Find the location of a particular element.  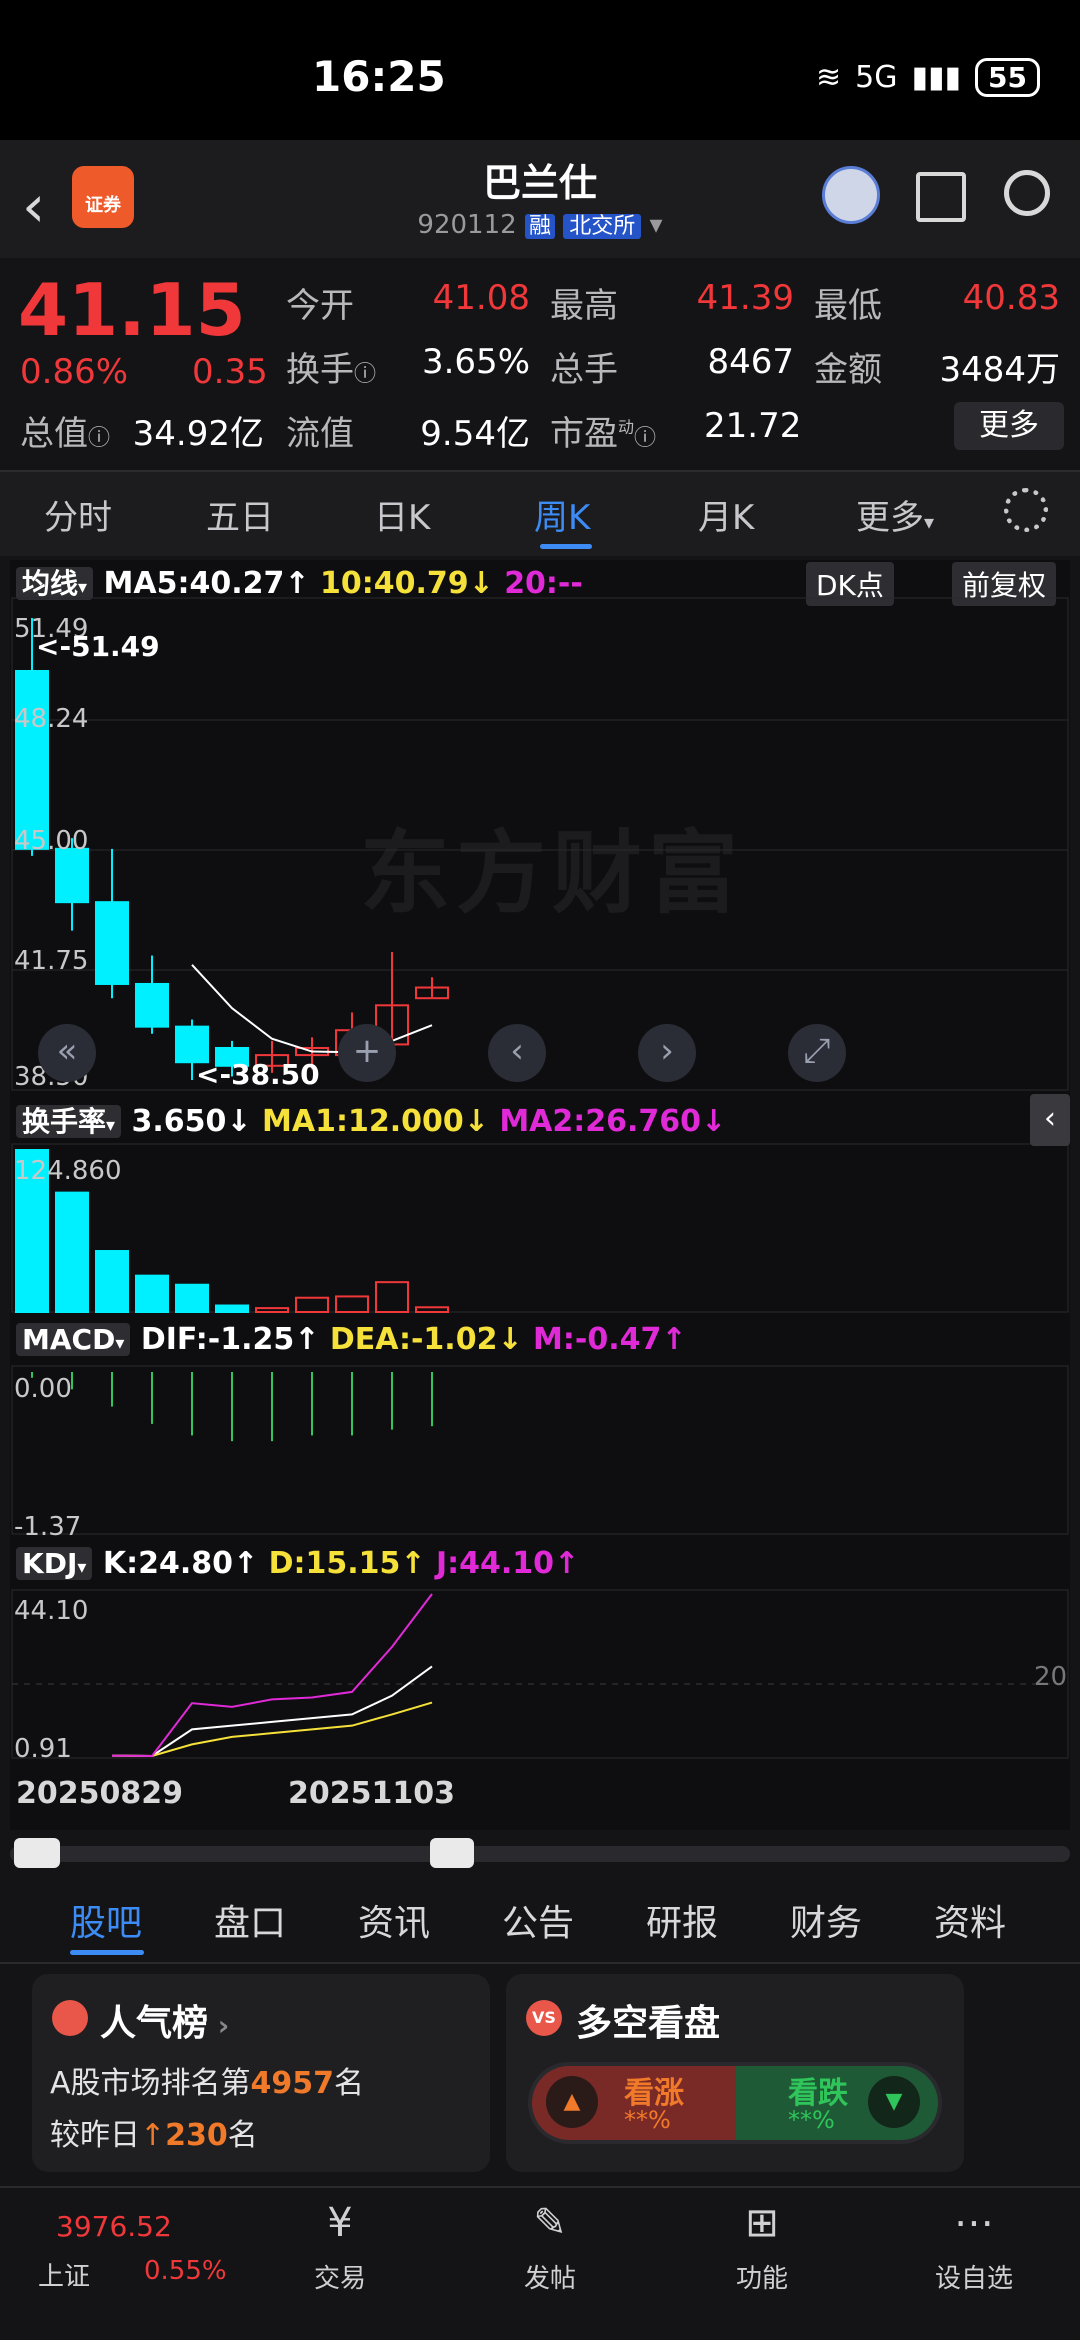

nav-functions: ⊞ 功能 is located at coordinates (762, 2247).